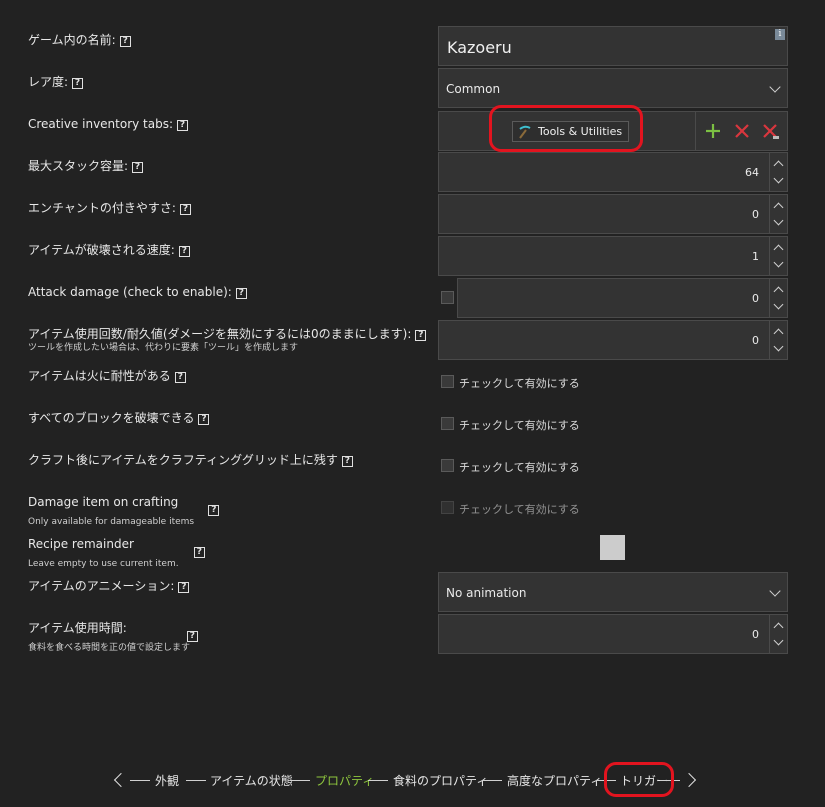 This screenshot has height=807, width=825. I want to click on destroy-speed-spinner: 1, so click(613, 256).